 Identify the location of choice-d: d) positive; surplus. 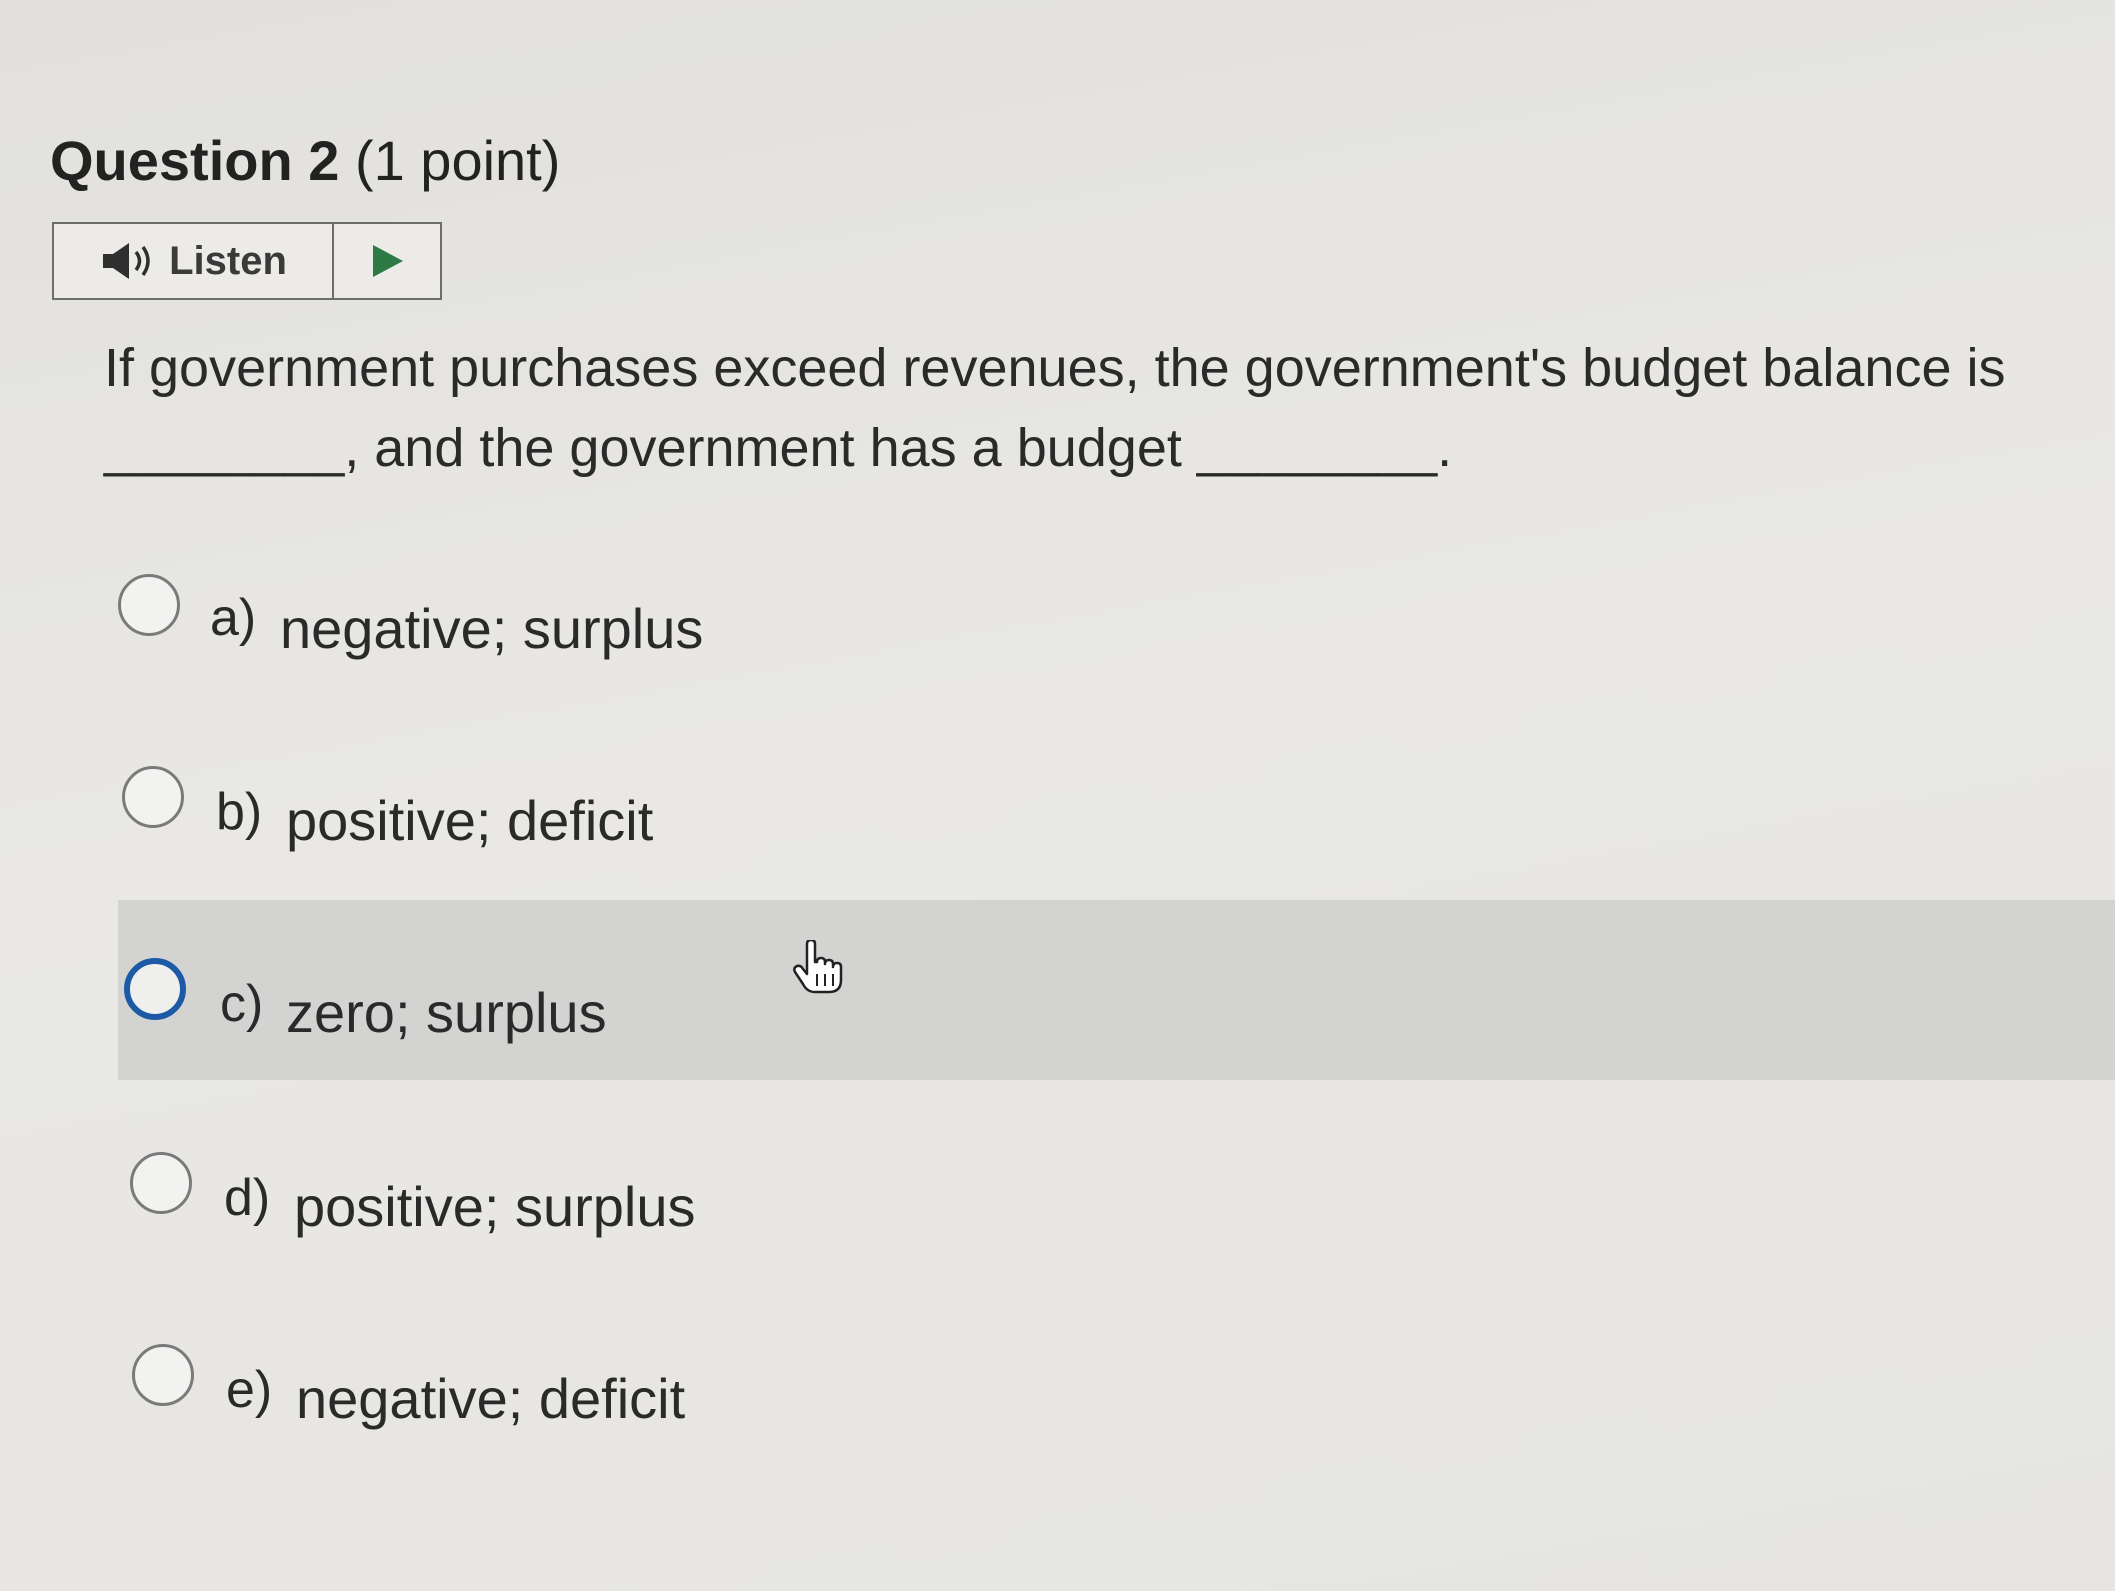
(1116, 1208).